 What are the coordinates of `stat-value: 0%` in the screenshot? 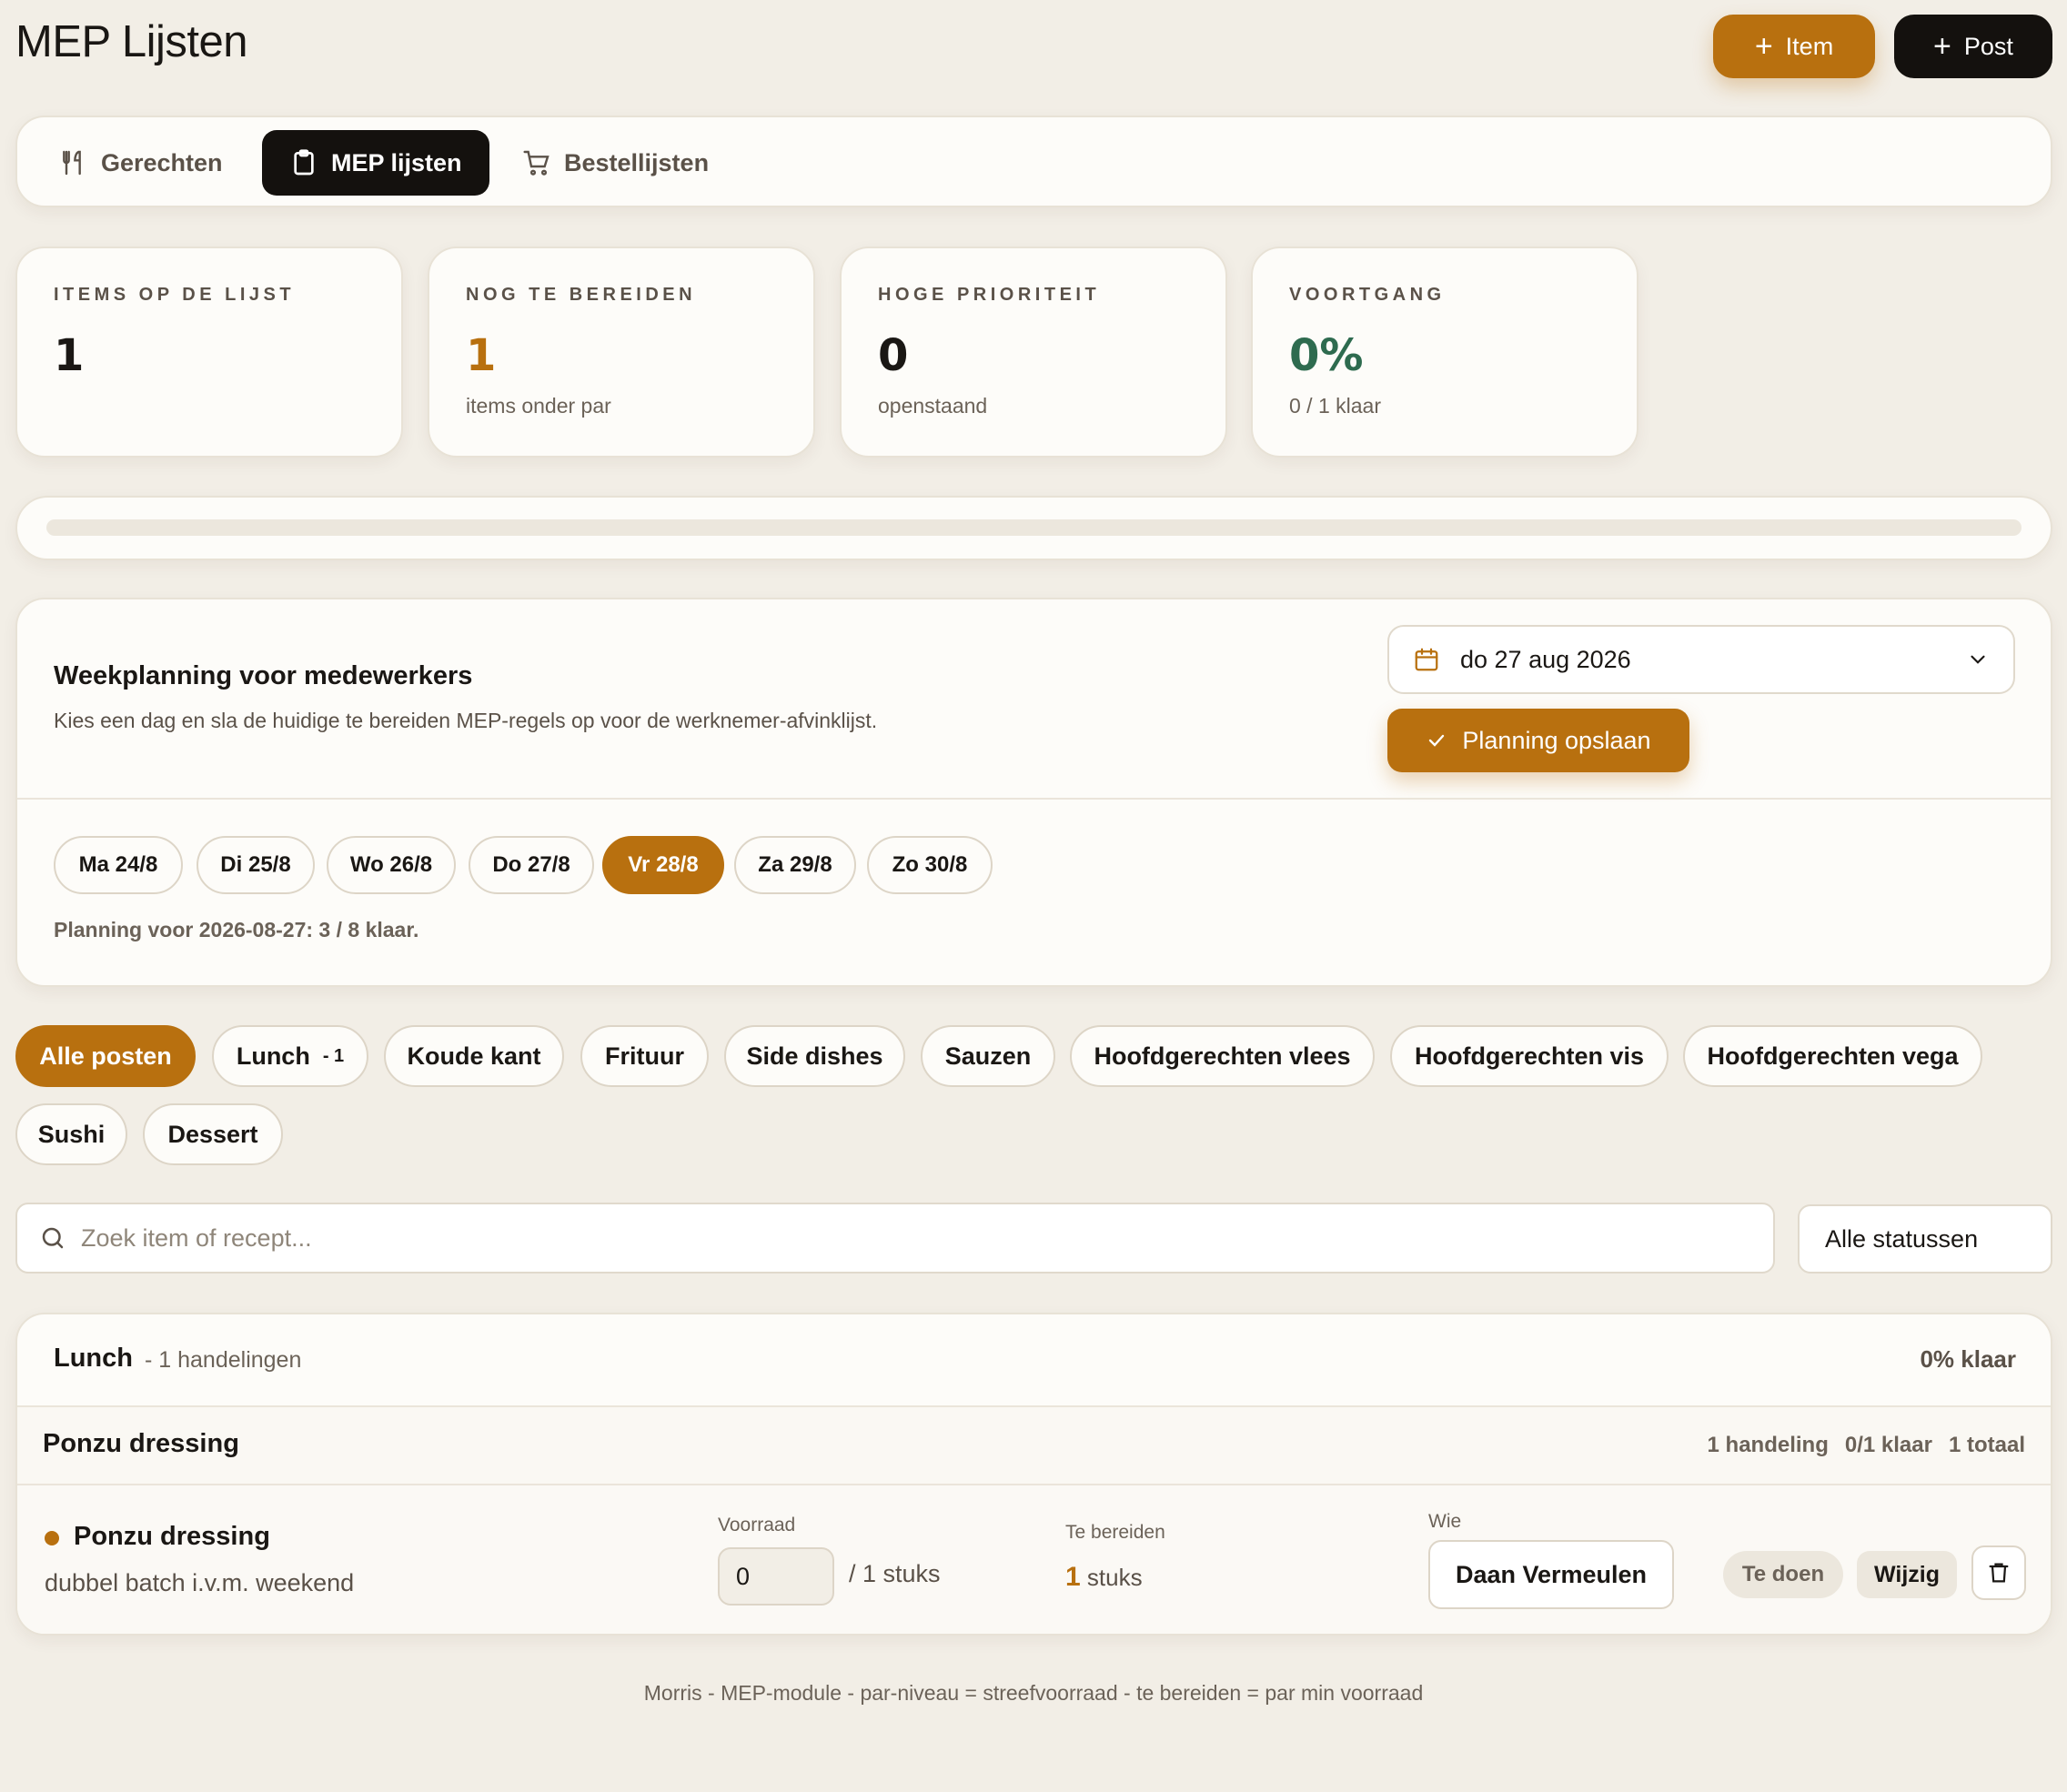 It's located at (1326, 355).